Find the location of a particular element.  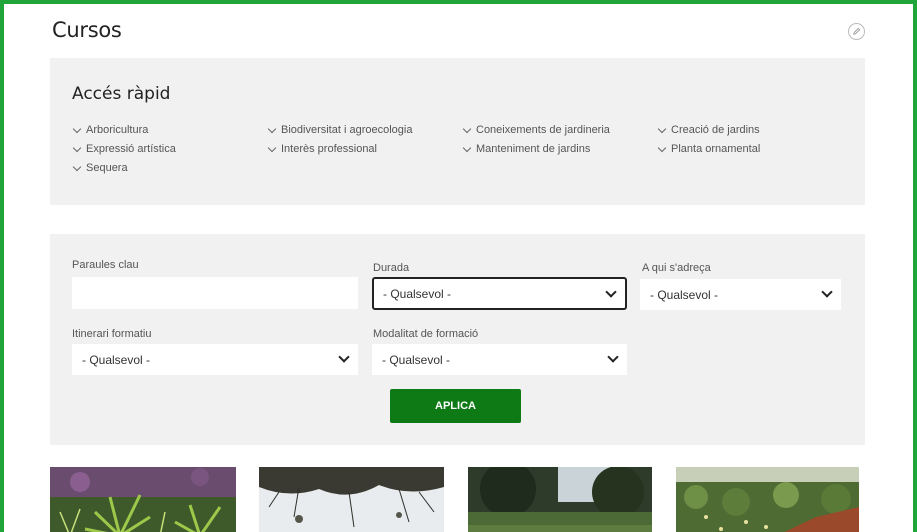

duration-label: Durada is located at coordinates (391, 268).